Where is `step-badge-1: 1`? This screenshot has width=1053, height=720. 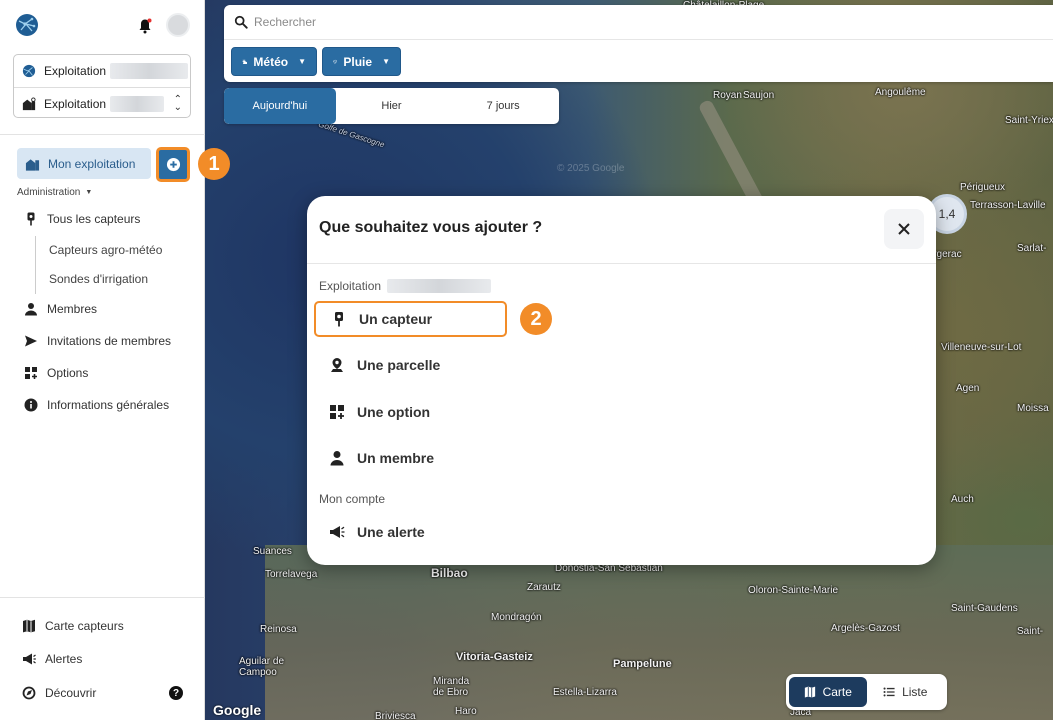 step-badge-1: 1 is located at coordinates (214, 164).